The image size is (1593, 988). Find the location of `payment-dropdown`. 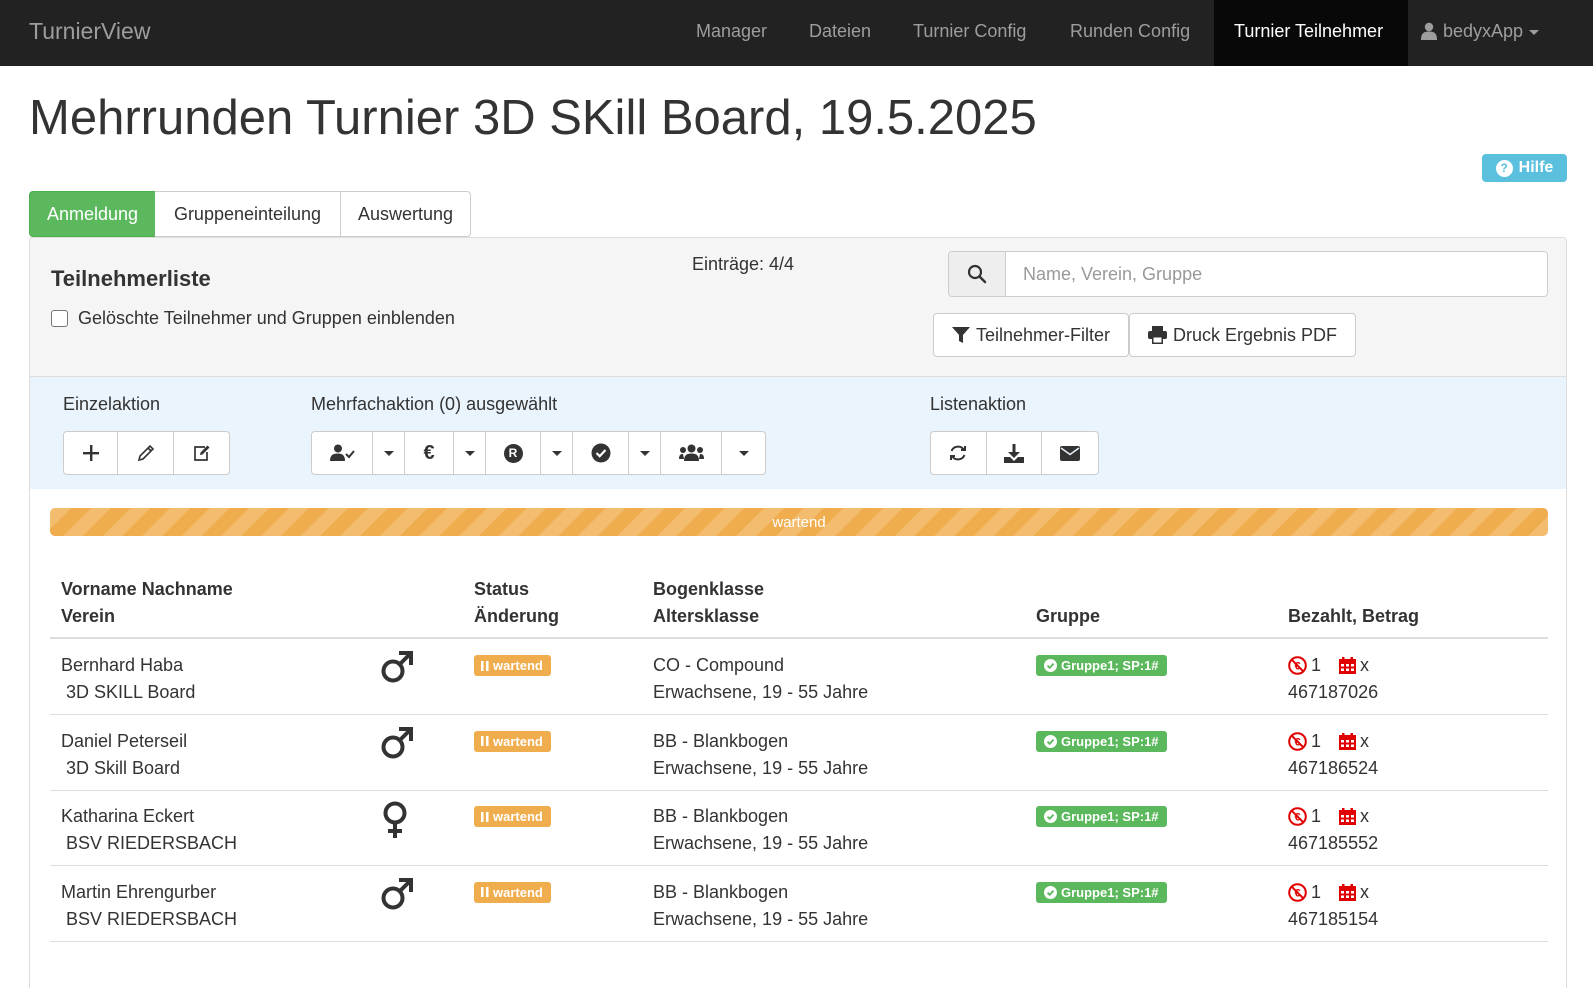

payment-dropdown is located at coordinates (470, 453).